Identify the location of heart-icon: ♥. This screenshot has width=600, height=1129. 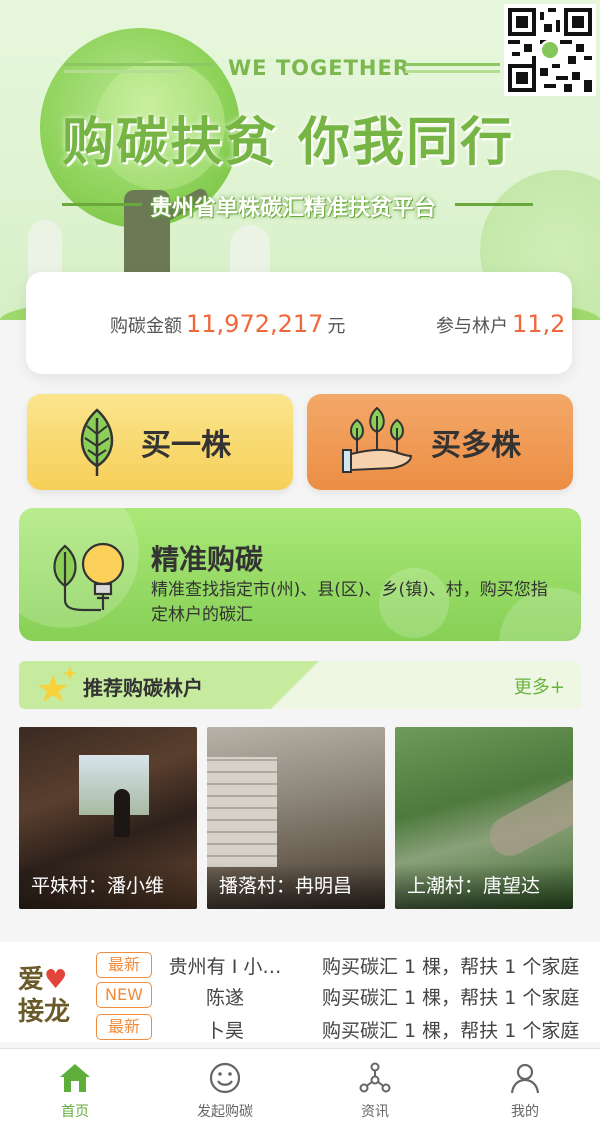
(56, 980).